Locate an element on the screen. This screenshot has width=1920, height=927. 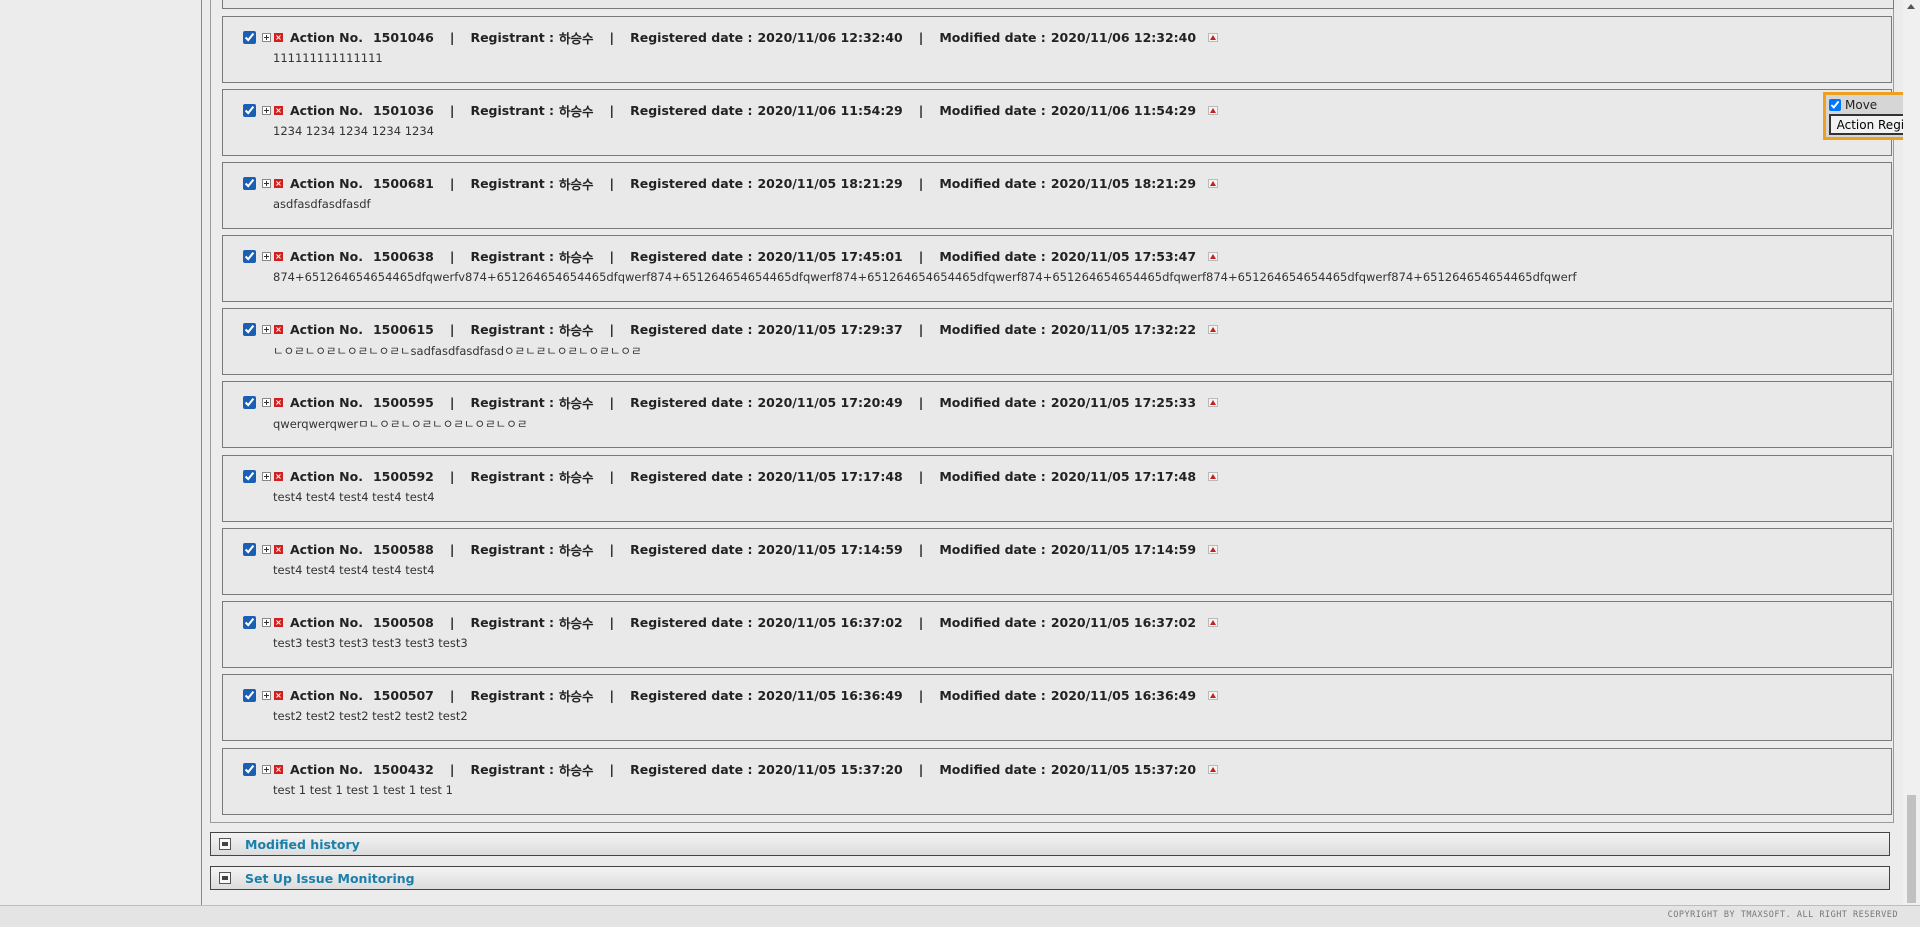
section-modified-history: Modified history is located at coordinates (1050, 844).